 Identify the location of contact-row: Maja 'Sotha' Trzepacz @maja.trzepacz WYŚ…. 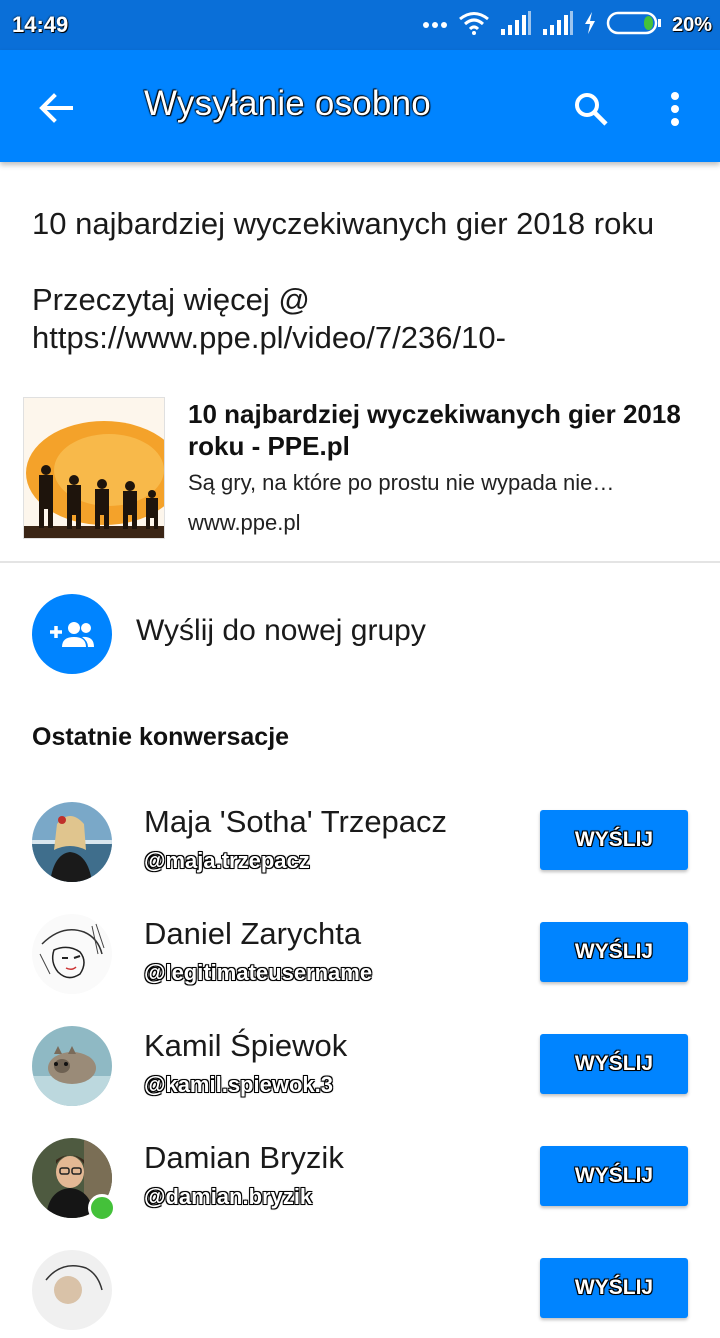
(360, 840).